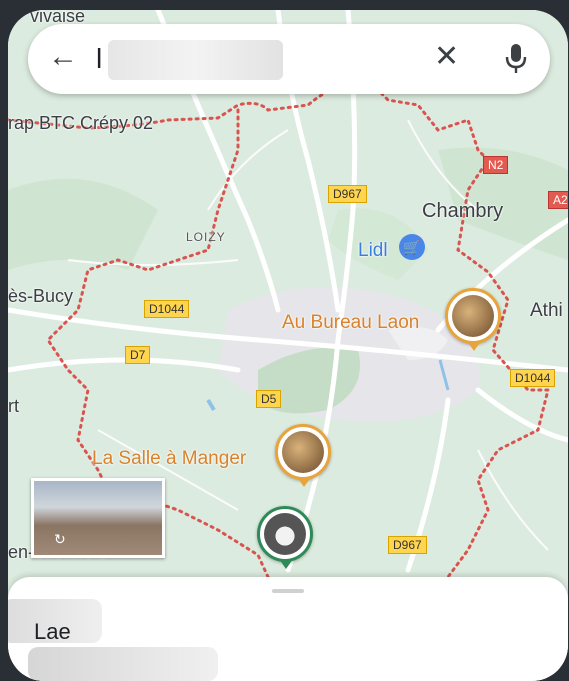 The height and width of the screenshot is (681, 569). Describe the element at coordinates (288, 591) in the screenshot. I see `drag-handle` at that location.